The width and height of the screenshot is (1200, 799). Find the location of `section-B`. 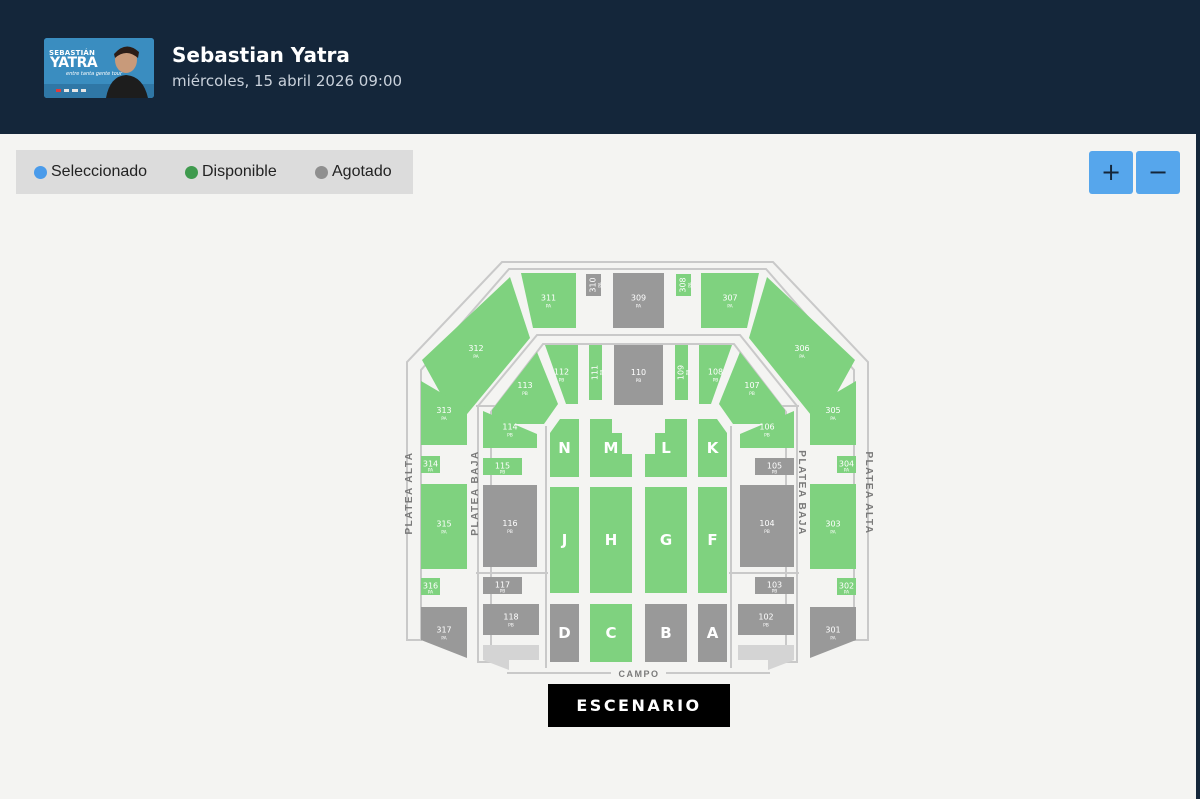

section-B is located at coordinates (666, 633).